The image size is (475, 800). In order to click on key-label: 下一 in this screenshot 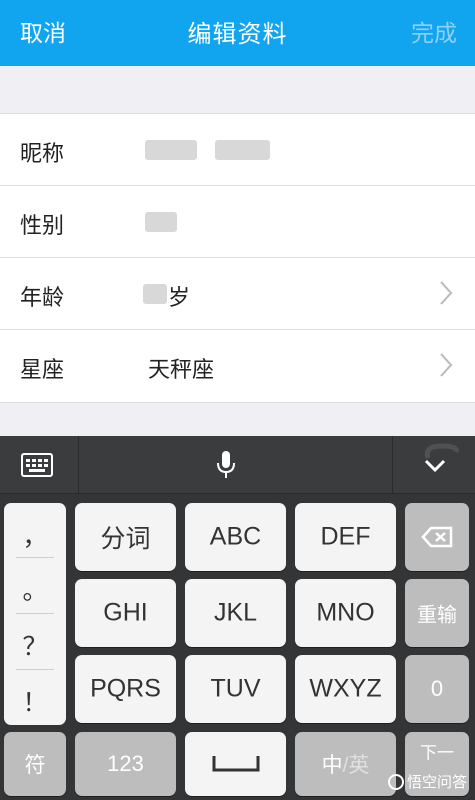, I will do `click(437, 753)`.